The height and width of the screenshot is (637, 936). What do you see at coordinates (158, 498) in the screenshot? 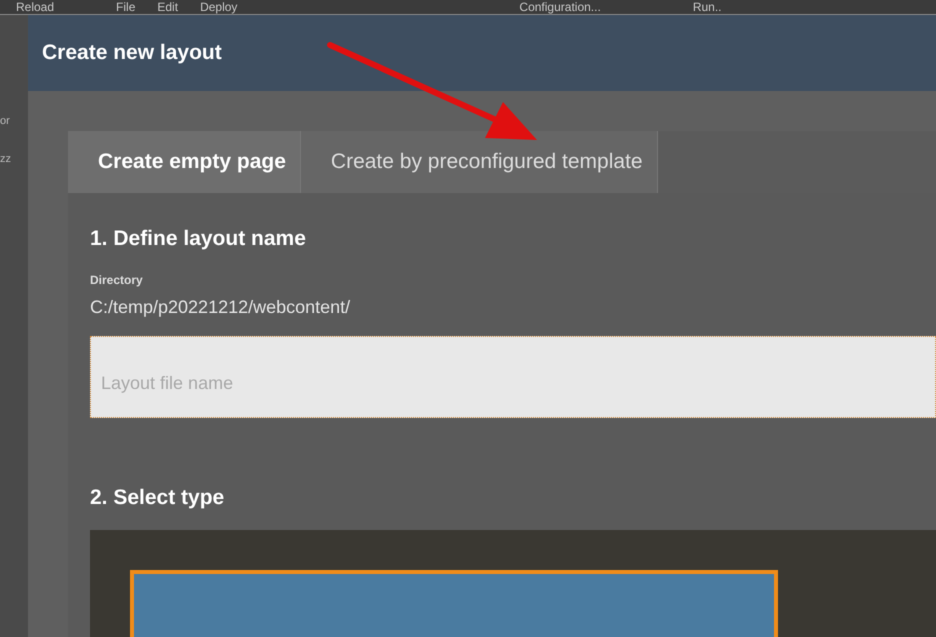
I see `section-heading: 2. Select type` at bounding box center [158, 498].